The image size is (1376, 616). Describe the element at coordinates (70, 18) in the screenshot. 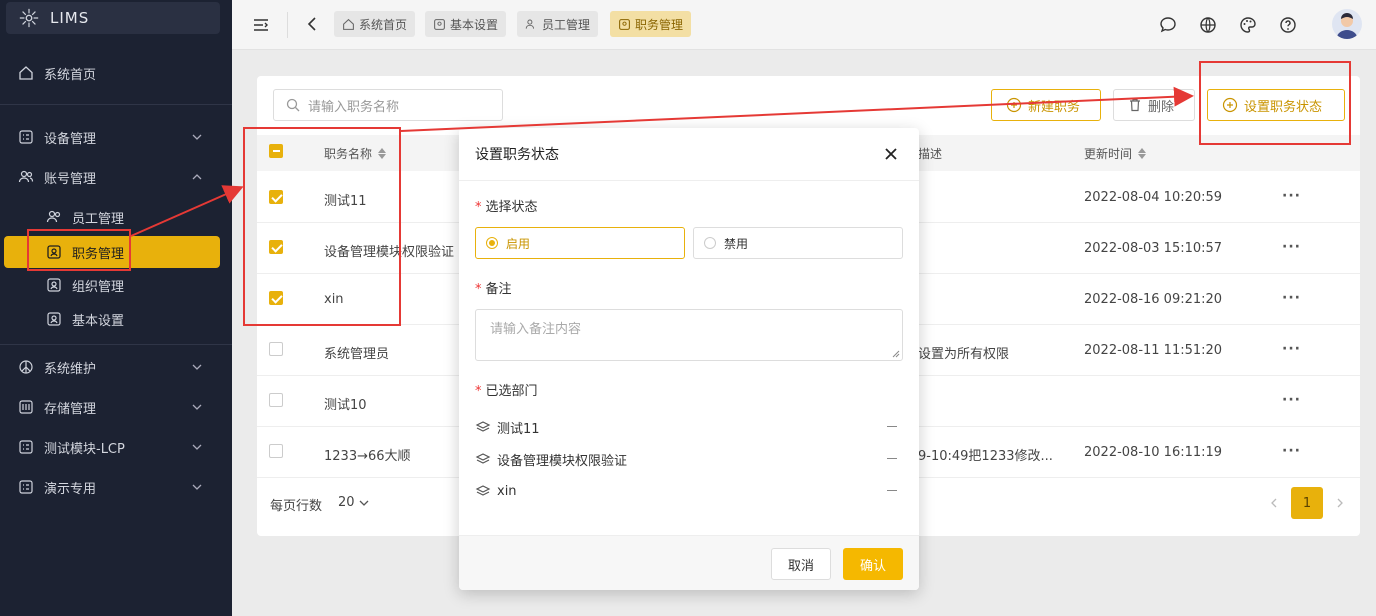

I see `app-name: LIMS` at that location.